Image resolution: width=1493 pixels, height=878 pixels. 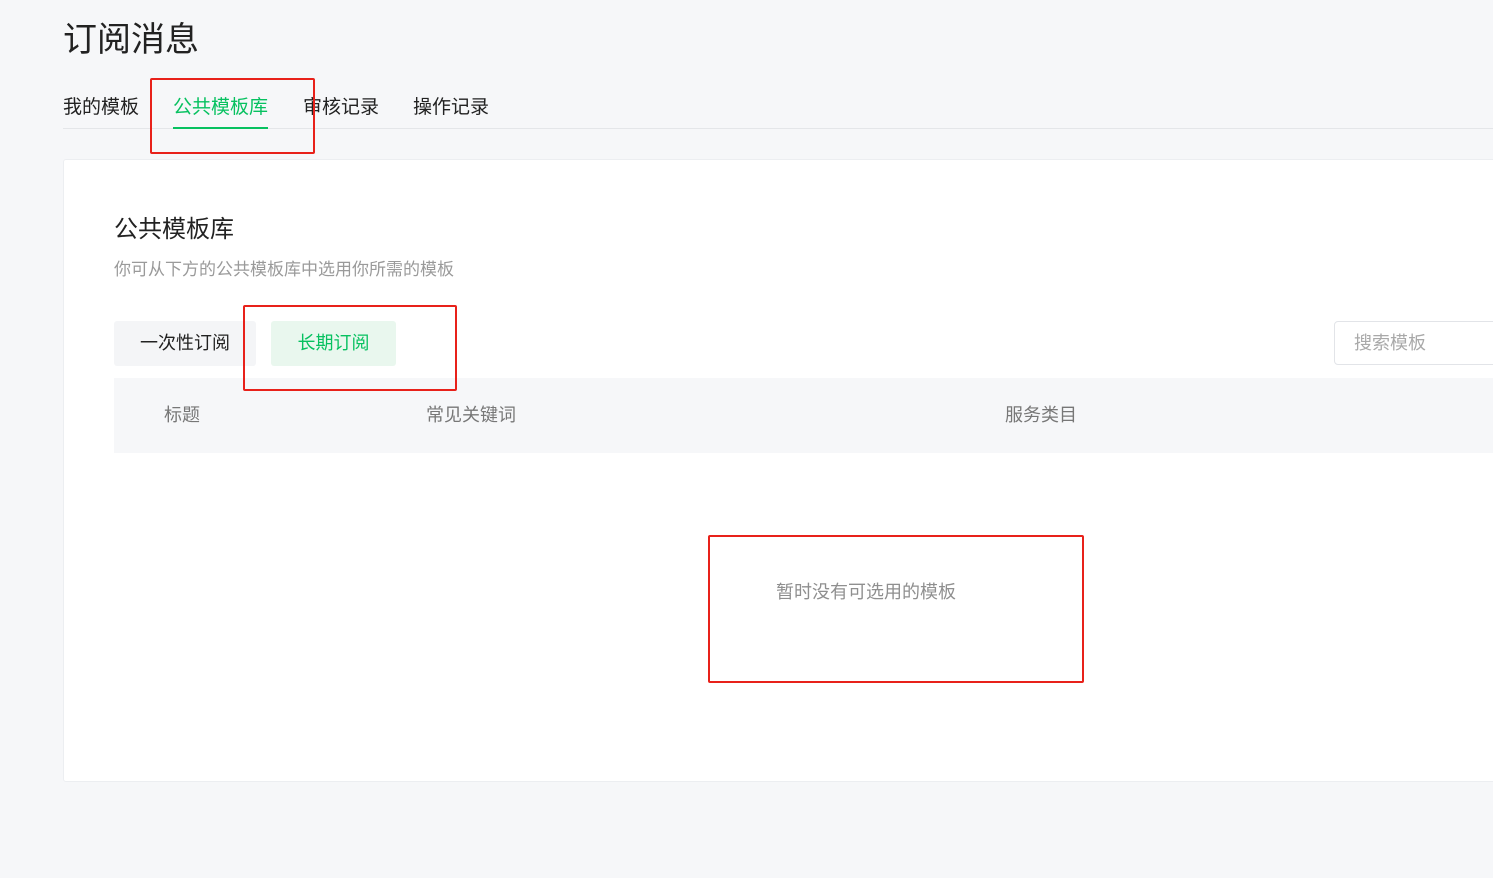 What do you see at coordinates (866, 592) in the screenshot?
I see `empty-state-text: 暂时没有可选用的模板` at bounding box center [866, 592].